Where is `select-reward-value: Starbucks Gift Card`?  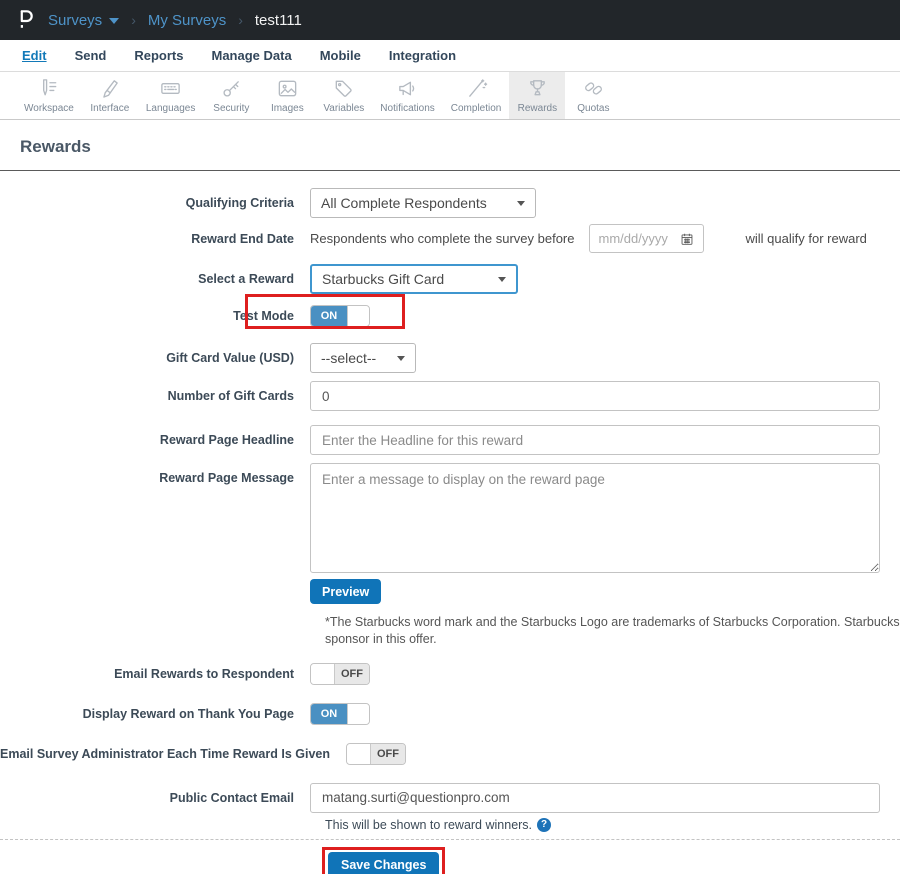
select-reward-value: Starbucks Gift Card is located at coordinates (383, 279).